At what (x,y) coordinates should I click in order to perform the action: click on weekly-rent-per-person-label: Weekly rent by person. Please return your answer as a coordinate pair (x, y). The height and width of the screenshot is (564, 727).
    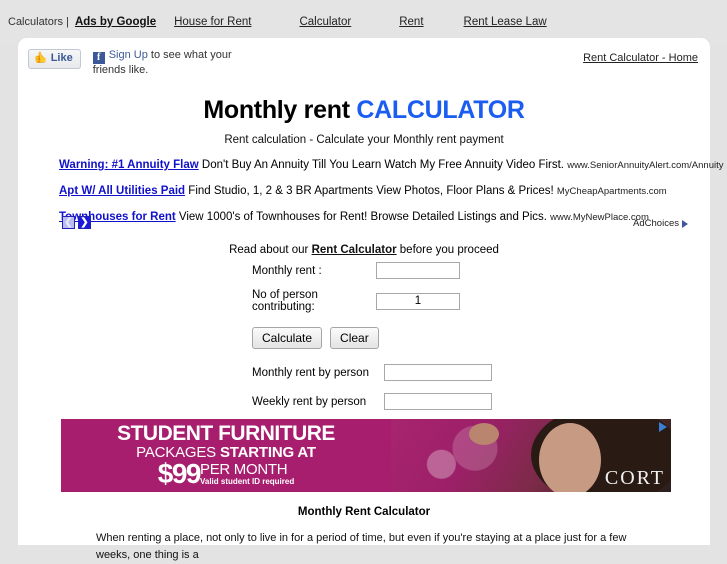
    Looking at the image, I should click on (309, 401).